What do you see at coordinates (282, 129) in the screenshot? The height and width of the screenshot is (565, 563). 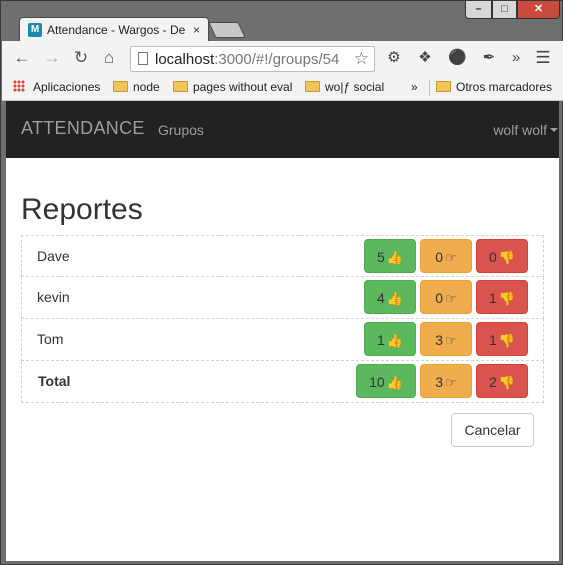 I see `navbar: ATTENDANCE Grupos wolf wolf` at bounding box center [282, 129].